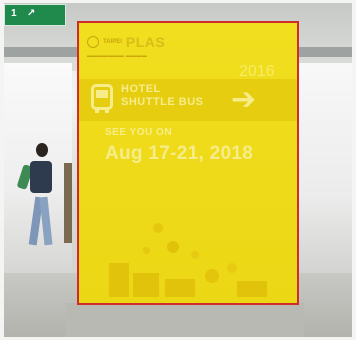 This screenshot has width=356, height=340. I want to click on logo-icon, so click(93, 42).